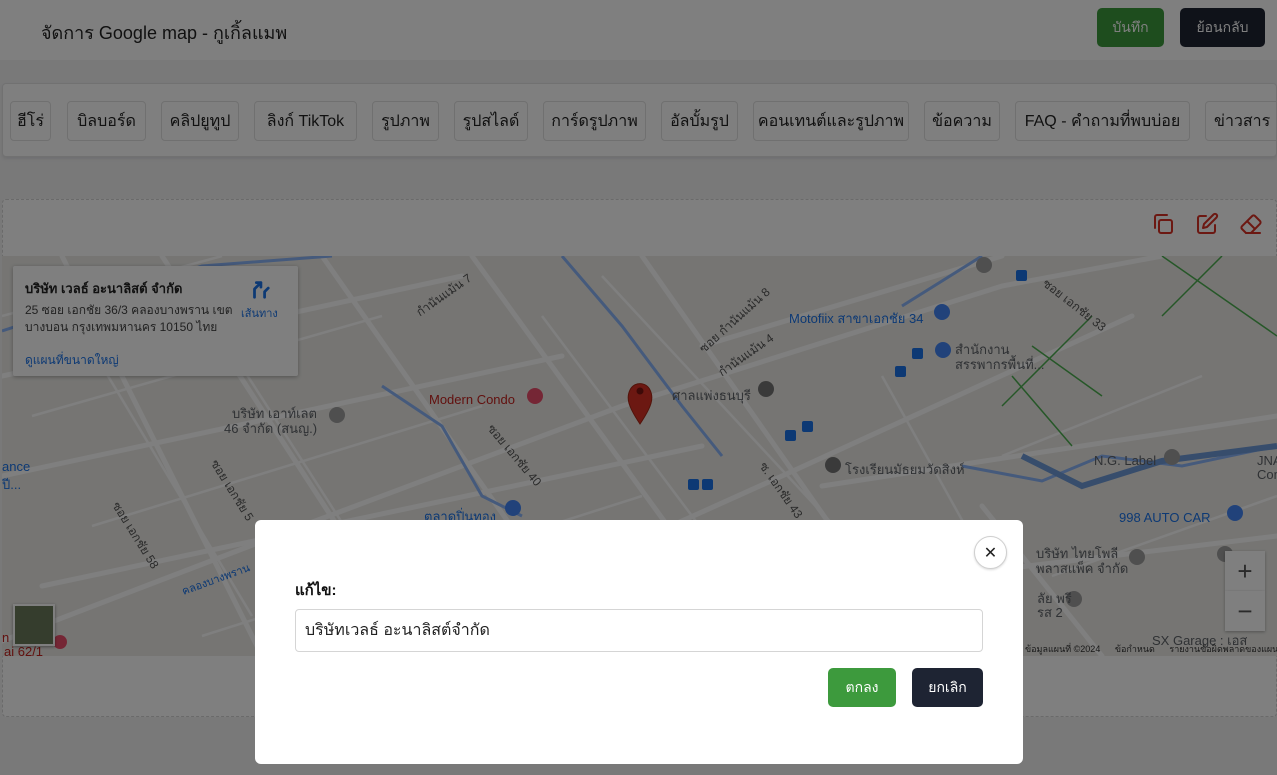 The width and height of the screenshot is (1277, 775). What do you see at coordinates (639, 630) in the screenshot?
I see `edit-input` at bounding box center [639, 630].